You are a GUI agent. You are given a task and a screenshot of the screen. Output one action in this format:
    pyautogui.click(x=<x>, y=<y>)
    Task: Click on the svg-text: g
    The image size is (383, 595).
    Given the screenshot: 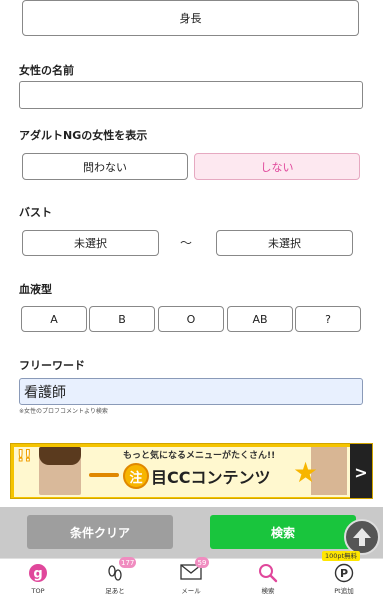 What is the action you would take?
    pyautogui.click(x=37, y=574)
    